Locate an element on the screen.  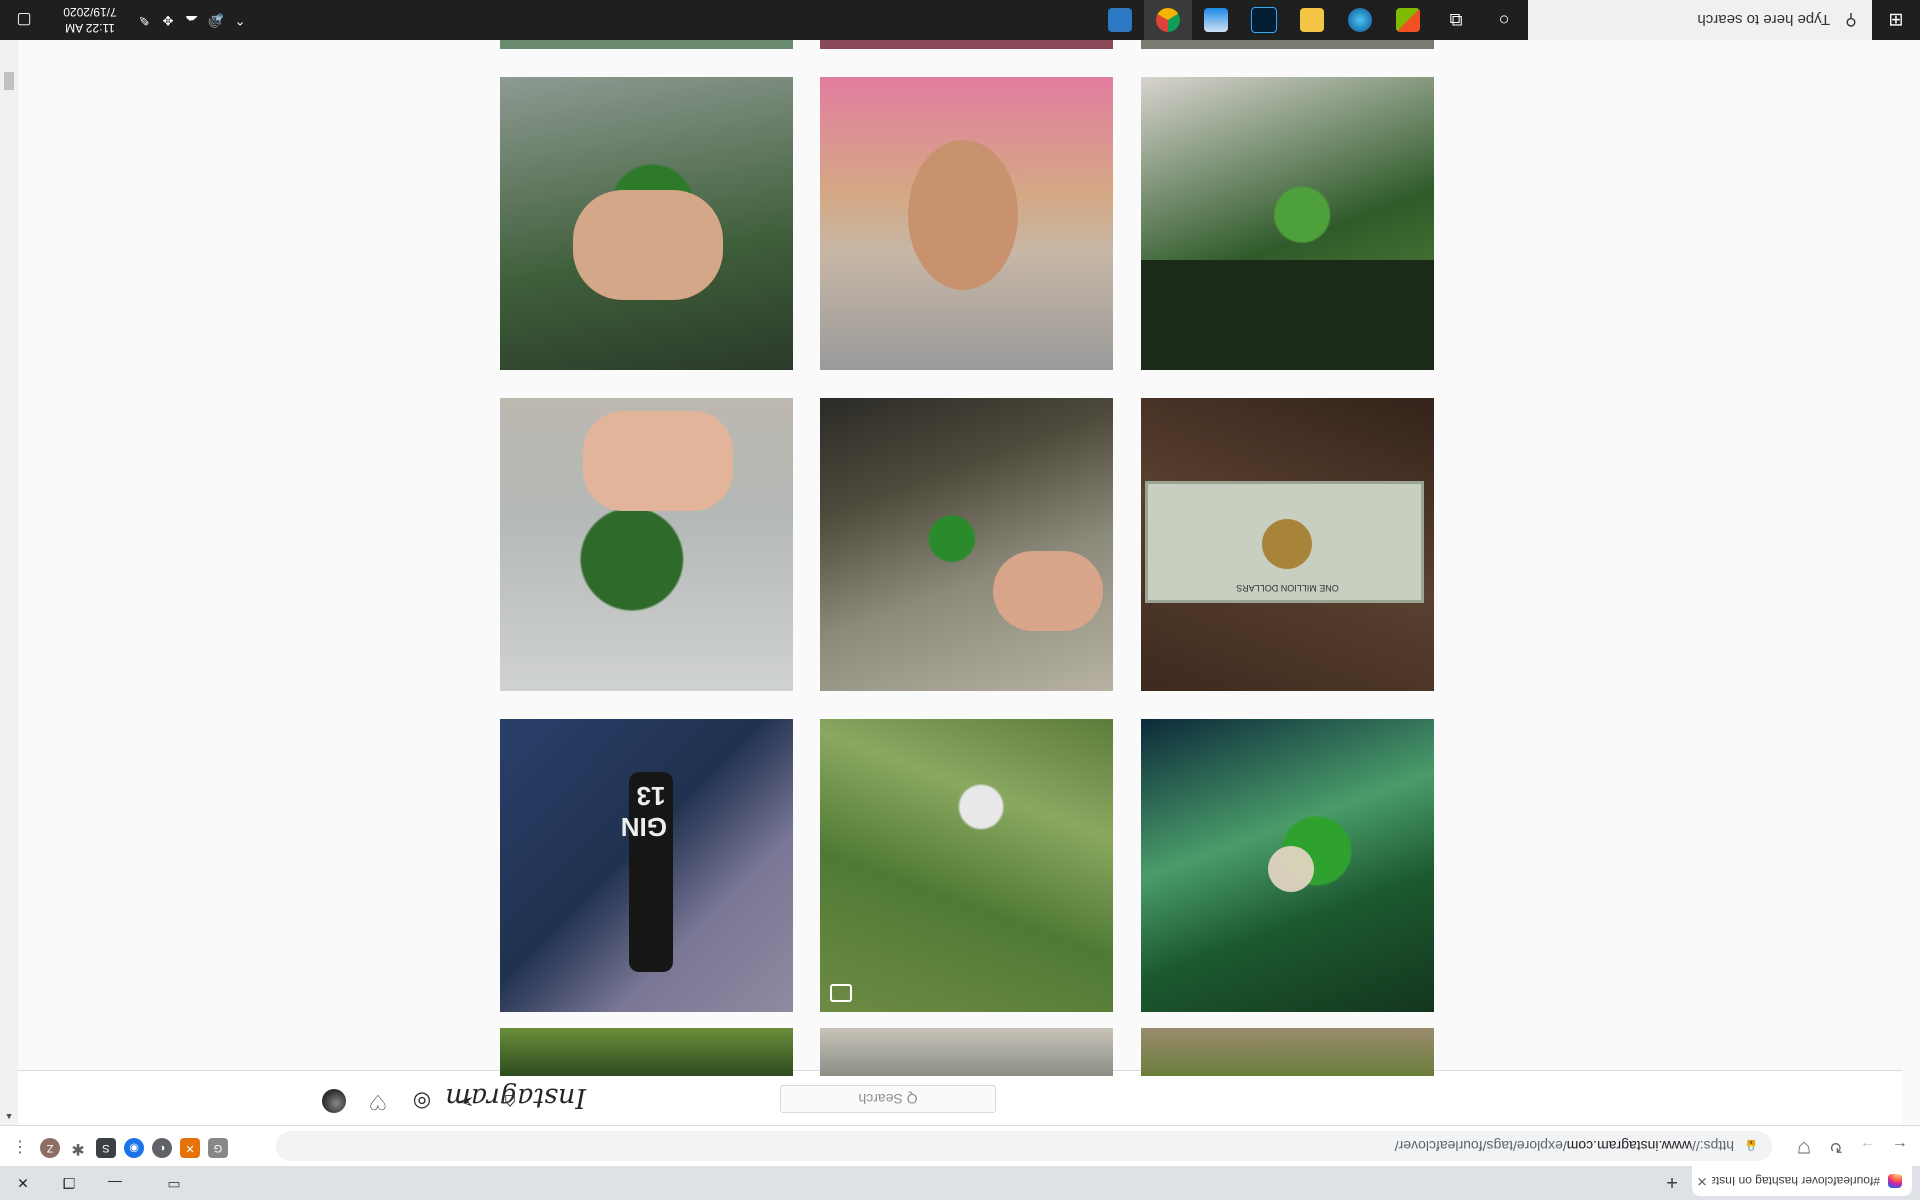
extensions-area: G ✕ ◐ ◉ S ✱ Z is located at coordinates (134, 1148).